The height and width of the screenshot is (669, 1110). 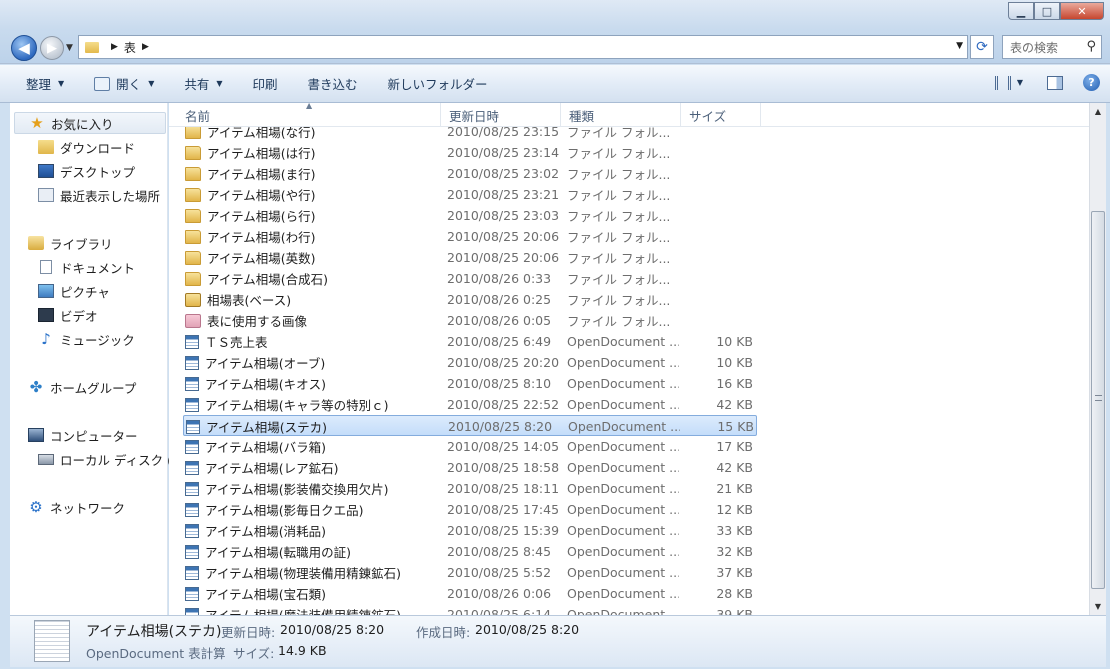 What do you see at coordinates (1098, 111) in the screenshot?
I see `scroll-up-arrow-icon: ▲` at bounding box center [1098, 111].